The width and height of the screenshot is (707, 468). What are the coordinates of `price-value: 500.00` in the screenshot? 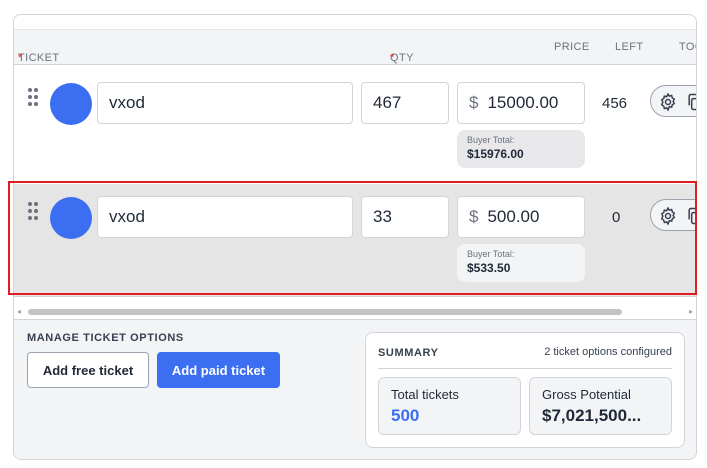 It's located at (513, 216).